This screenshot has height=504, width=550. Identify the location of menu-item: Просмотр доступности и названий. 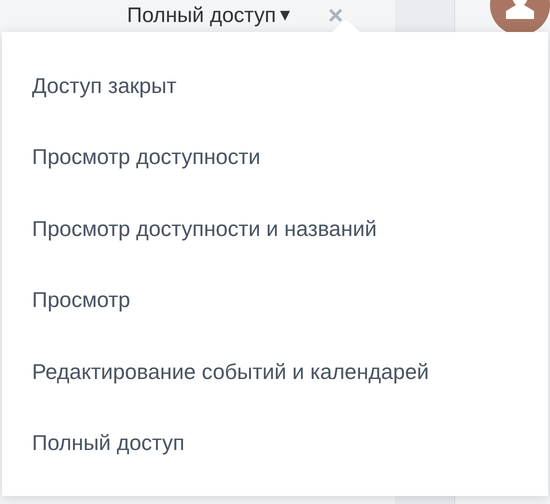
(275, 228).